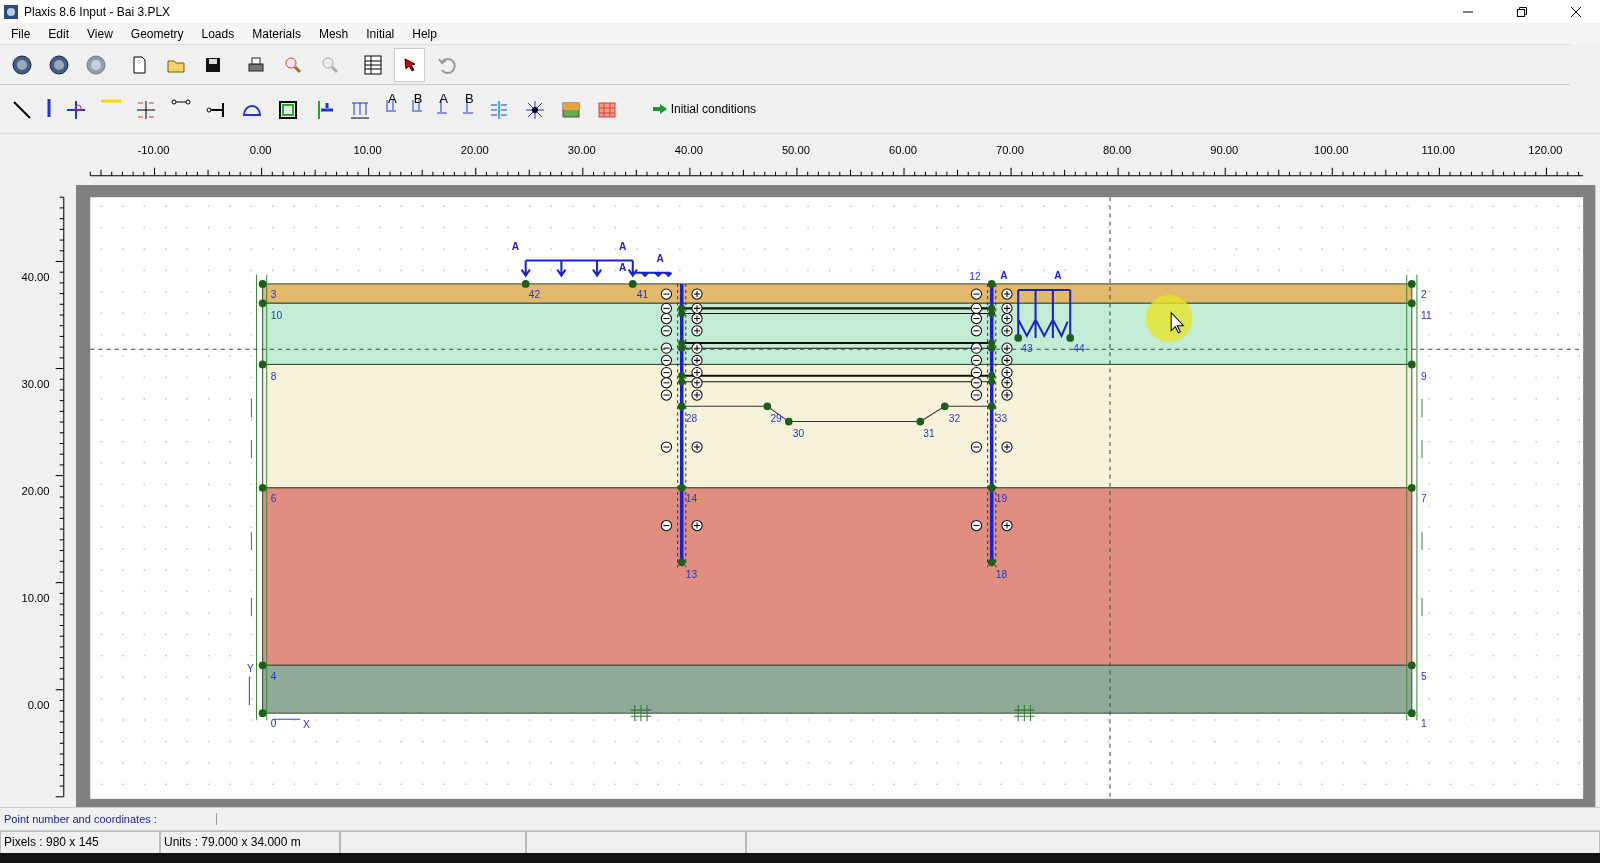 This screenshot has height=863, width=1600. Describe the element at coordinates (409, 64) in the screenshot. I see `tool-button` at that location.